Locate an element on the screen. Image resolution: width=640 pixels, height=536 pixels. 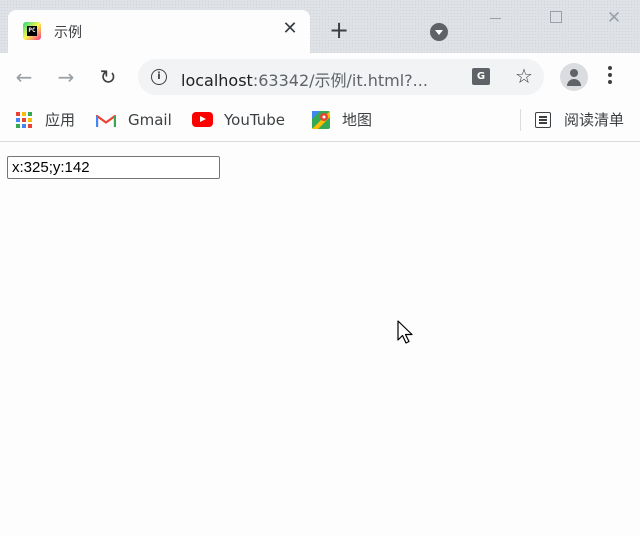
tab-search-icon is located at coordinates (439, 32).